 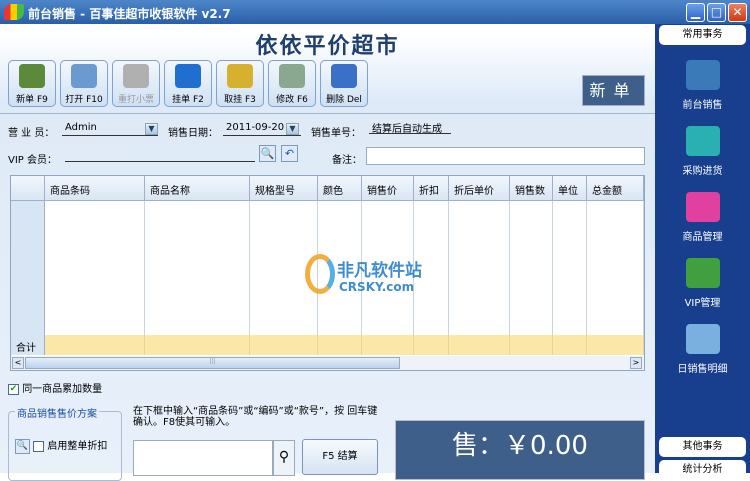 I want to click on sidebar-item-label: 日销售明细, so click(x=702, y=369).